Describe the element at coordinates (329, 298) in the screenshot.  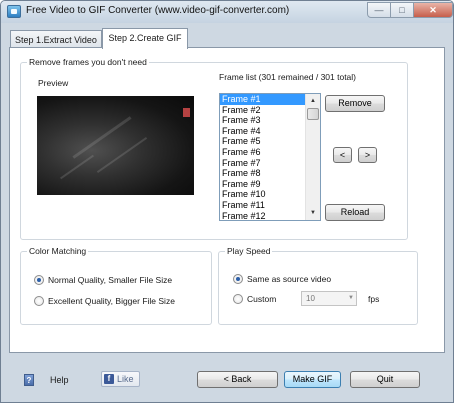
I see `fps-select: 10 ▼` at that location.